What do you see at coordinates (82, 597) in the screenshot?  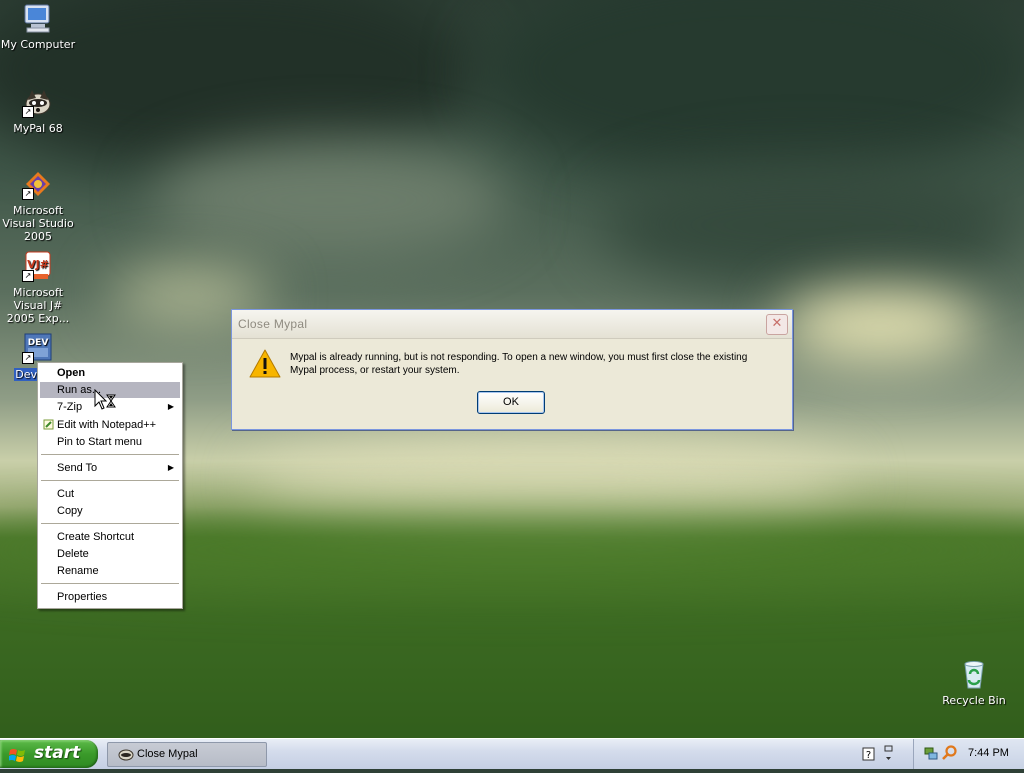 I see `menu-item-label: Properties` at bounding box center [82, 597].